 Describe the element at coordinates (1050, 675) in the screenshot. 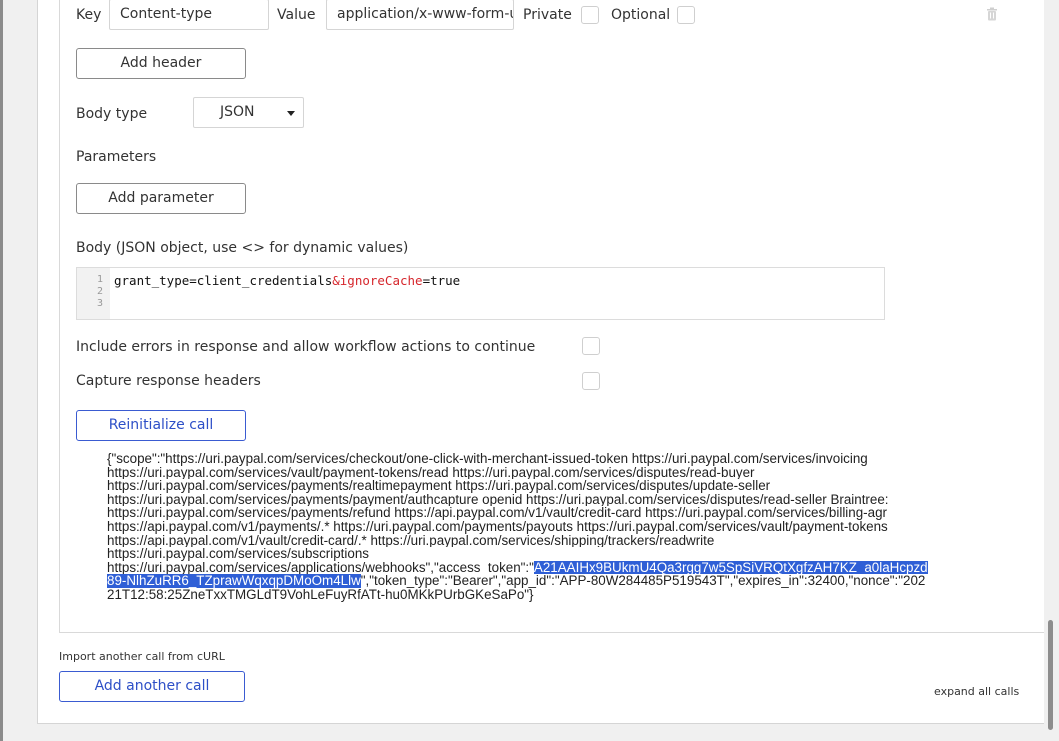

I see `scrollbar-thumb` at that location.